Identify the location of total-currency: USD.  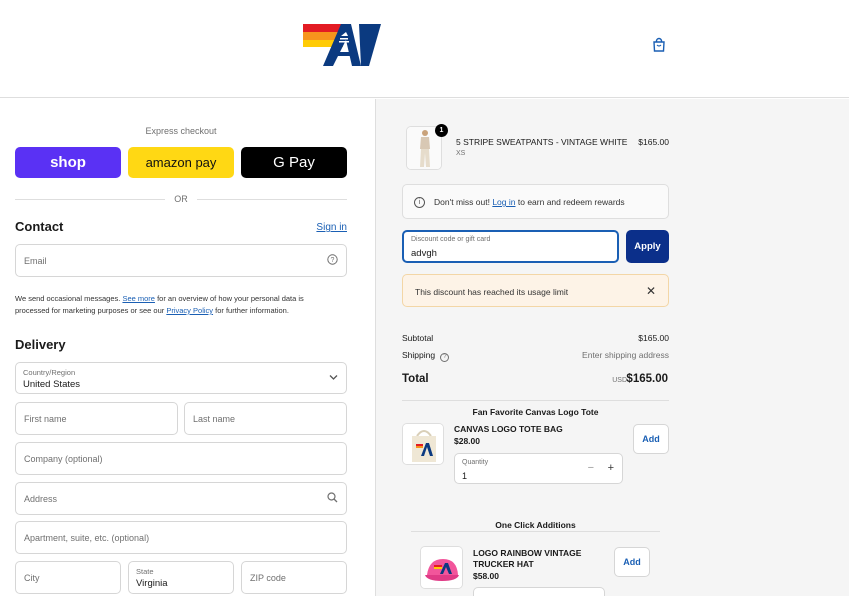
(619, 380).